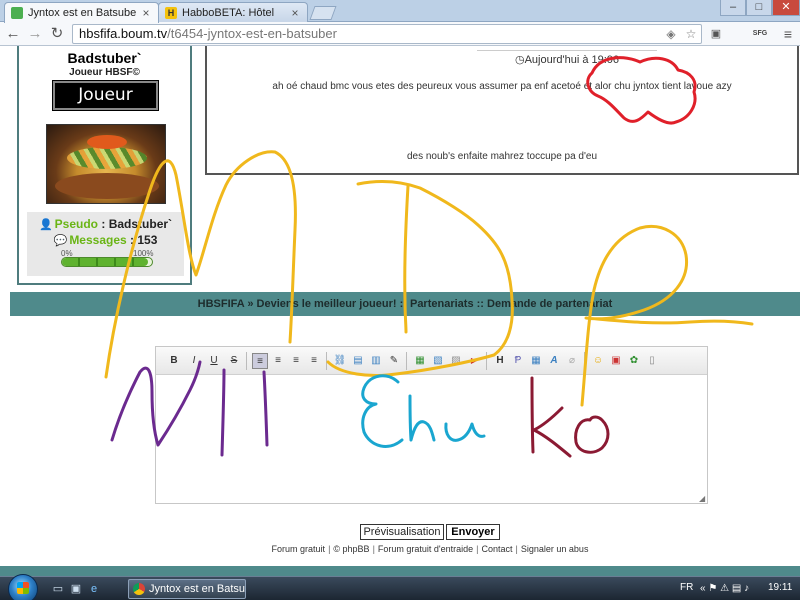  What do you see at coordinates (554, 361) in the screenshot?
I see `font-color-icon: A` at bounding box center [554, 361].